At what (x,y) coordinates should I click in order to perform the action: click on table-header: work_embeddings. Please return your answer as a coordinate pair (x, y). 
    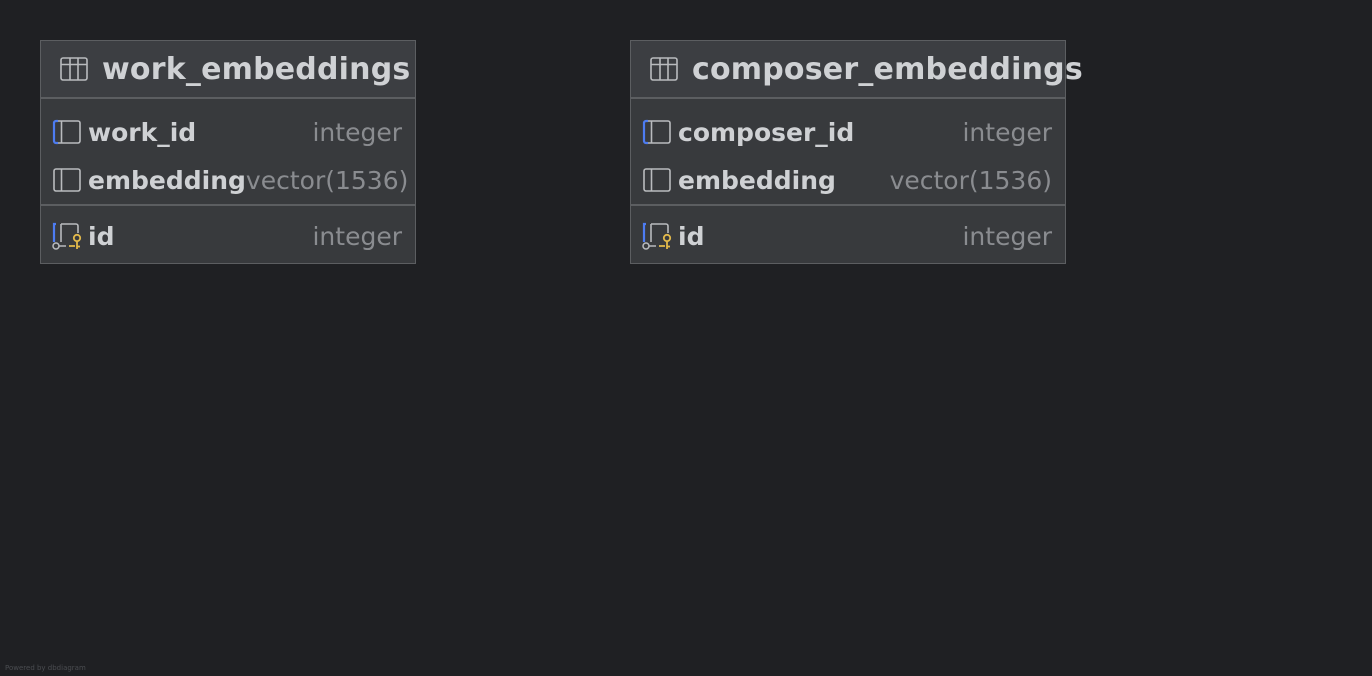
    Looking at the image, I should click on (228, 70).